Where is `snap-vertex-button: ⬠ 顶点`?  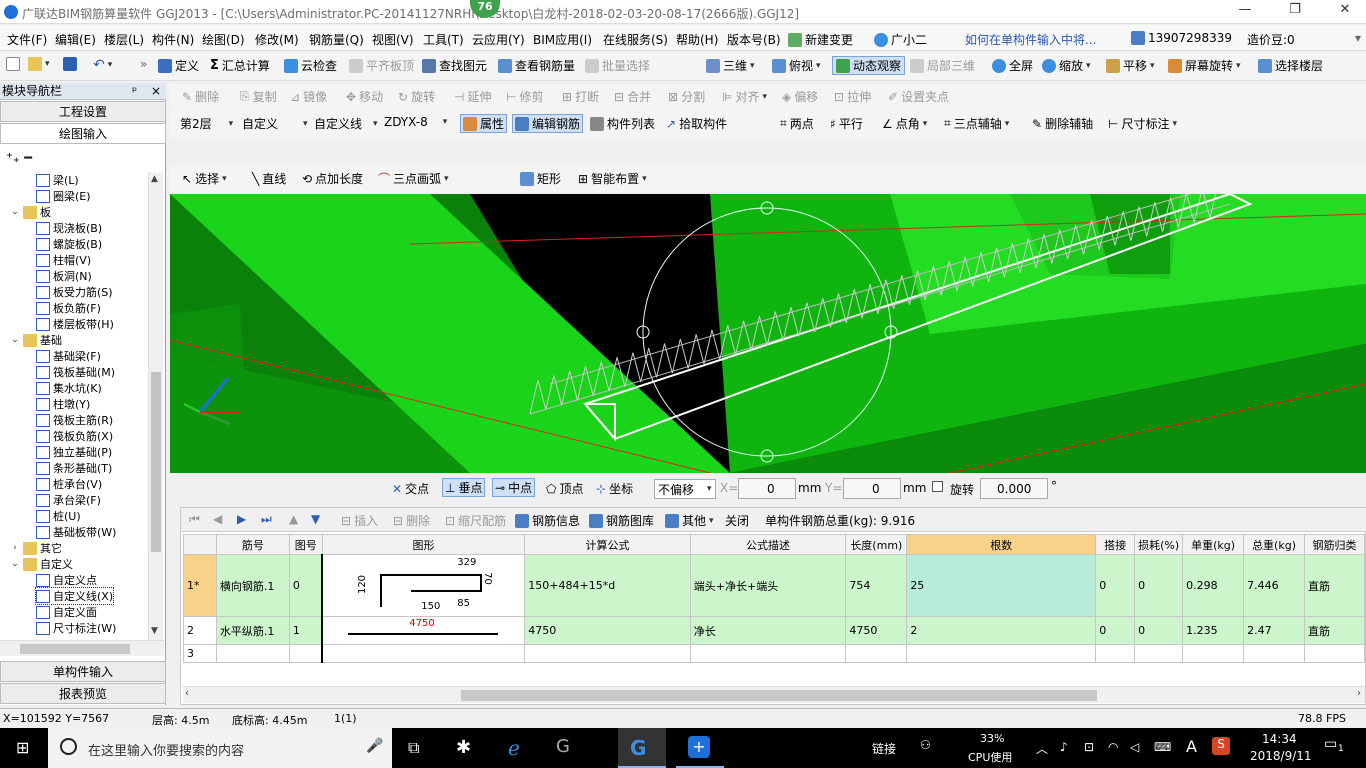
snap-vertex-button: ⬠ 顶点 is located at coordinates (564, 488).